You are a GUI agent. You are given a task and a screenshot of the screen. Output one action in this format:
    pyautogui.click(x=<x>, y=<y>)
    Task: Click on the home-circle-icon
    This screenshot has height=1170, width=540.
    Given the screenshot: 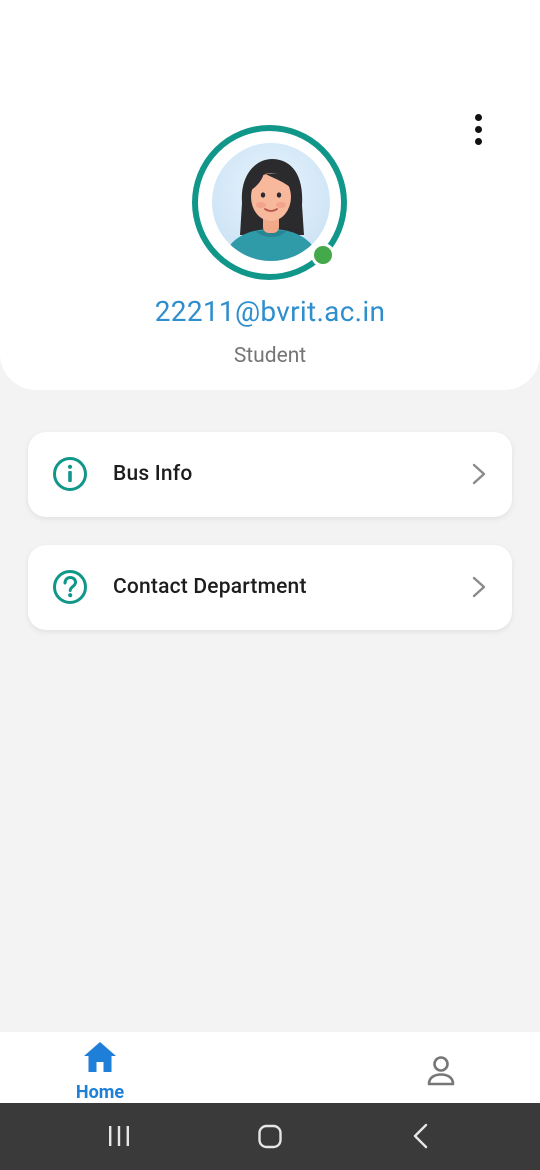 What is the action you would take?
    pyautogui.click(x=270, y=1136)
    